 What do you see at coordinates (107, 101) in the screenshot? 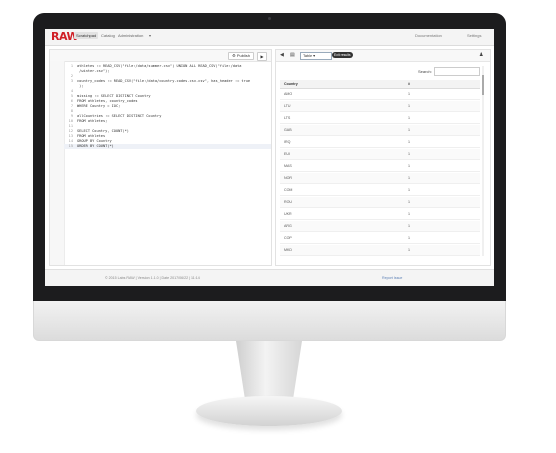
I see `code-text: FROM athletes, country_codes` at bounding box center [107, 101].